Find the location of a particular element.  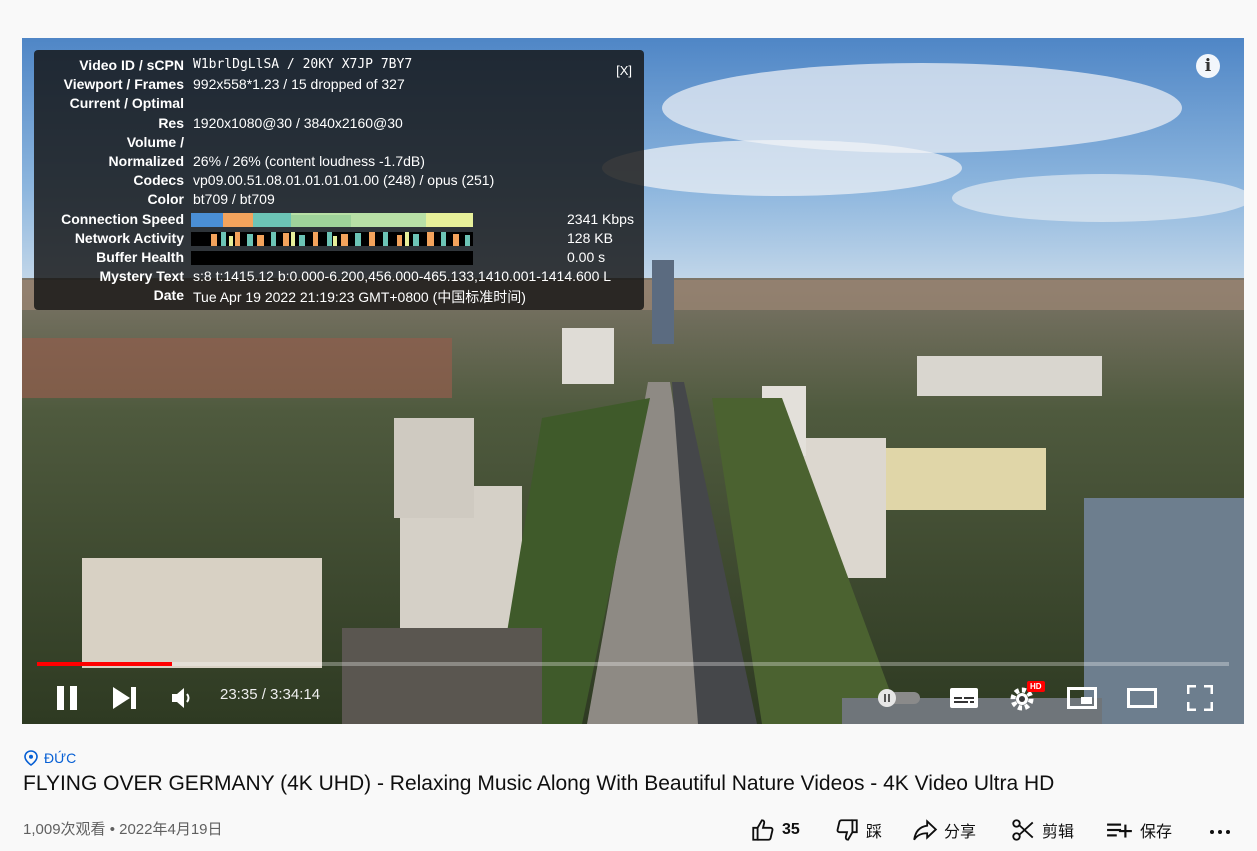

video-location: ĐỨC is located at coordinates (50, 758).